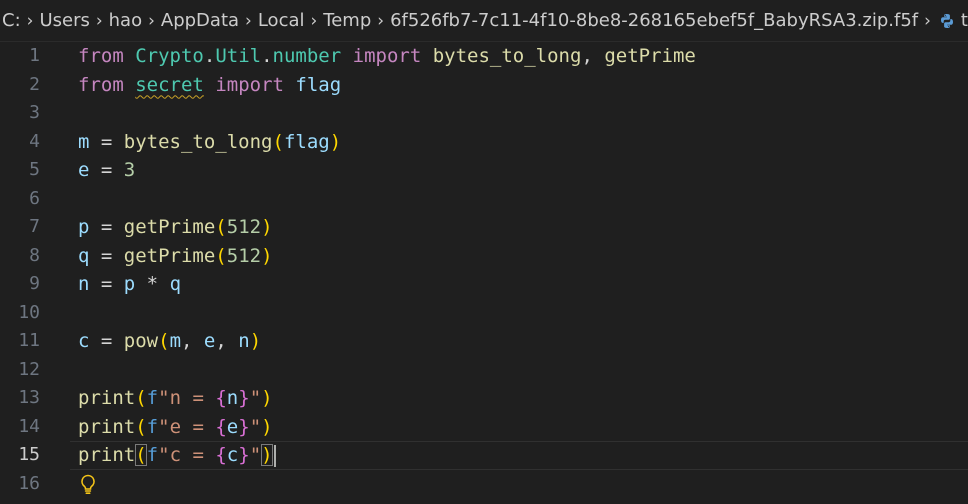 Image resolution: width=968 pixels, height=504 pixels. Describe the element at coordinates (484, 256) in the screenshot. I see `code-line: 8 q = getPrime(512)` at that location.